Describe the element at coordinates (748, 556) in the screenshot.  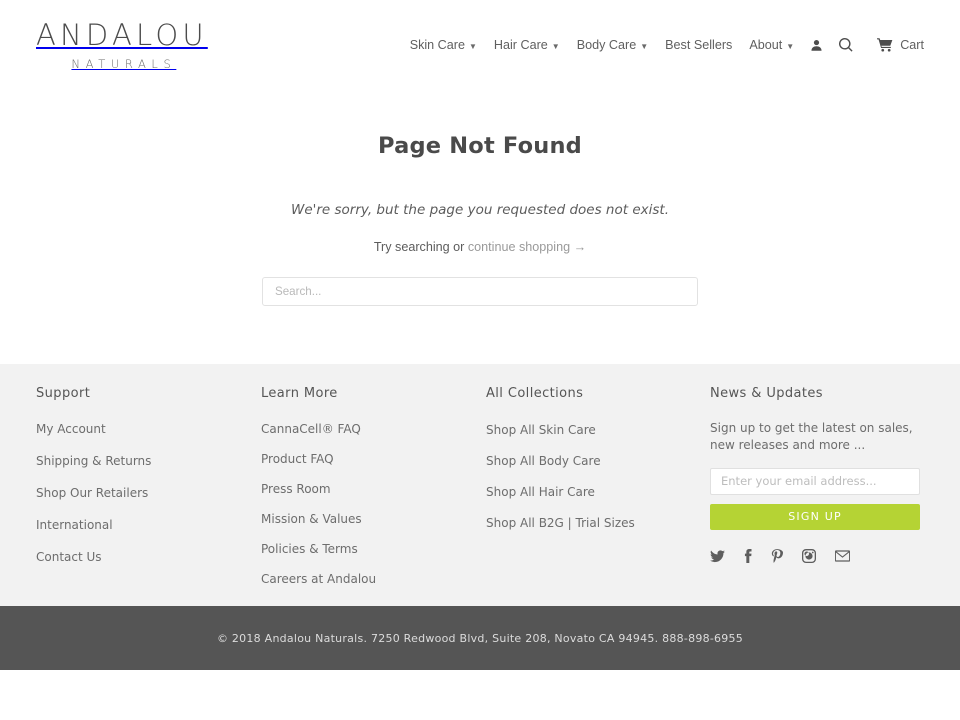
I see `facebook-icon` at that location.